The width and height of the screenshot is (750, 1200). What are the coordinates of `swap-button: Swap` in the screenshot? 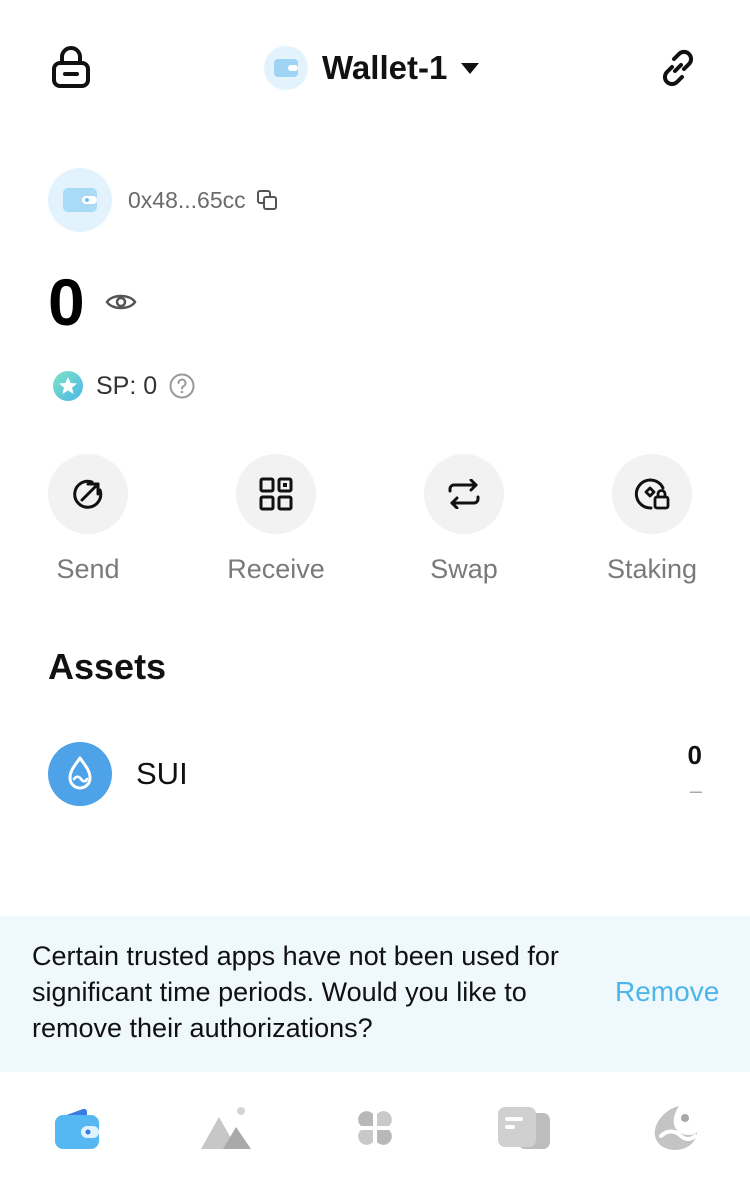 It's located at (464, 519).